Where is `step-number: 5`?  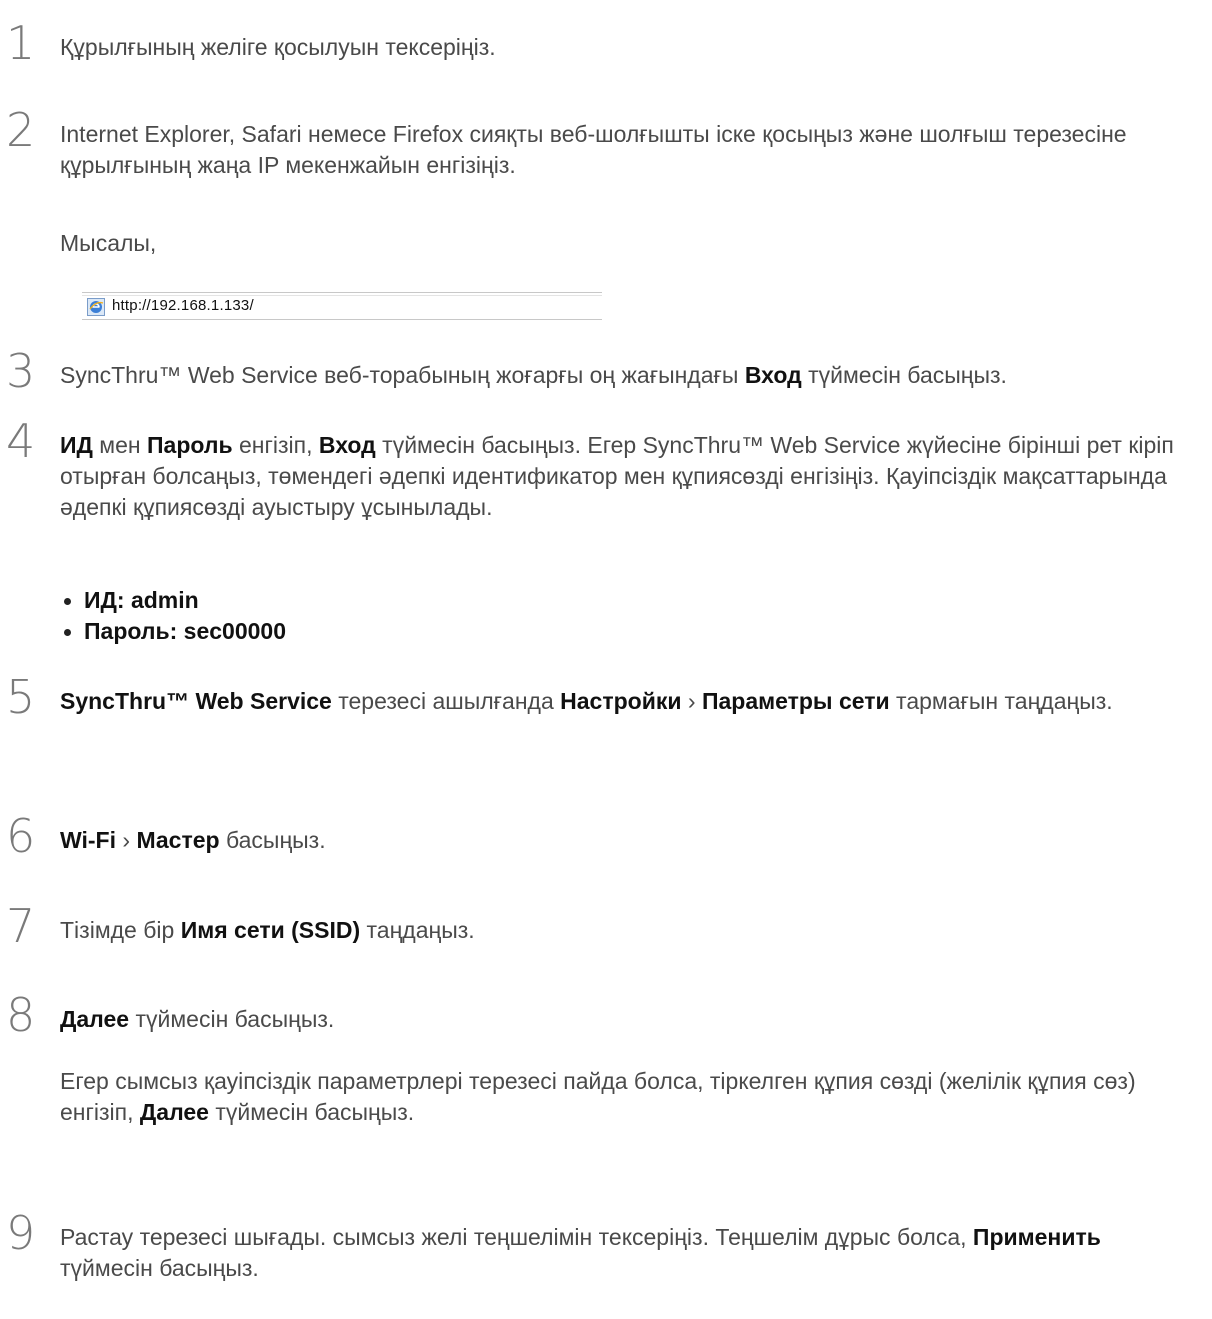 step-number: 5 is located at coordinates (21, 697).